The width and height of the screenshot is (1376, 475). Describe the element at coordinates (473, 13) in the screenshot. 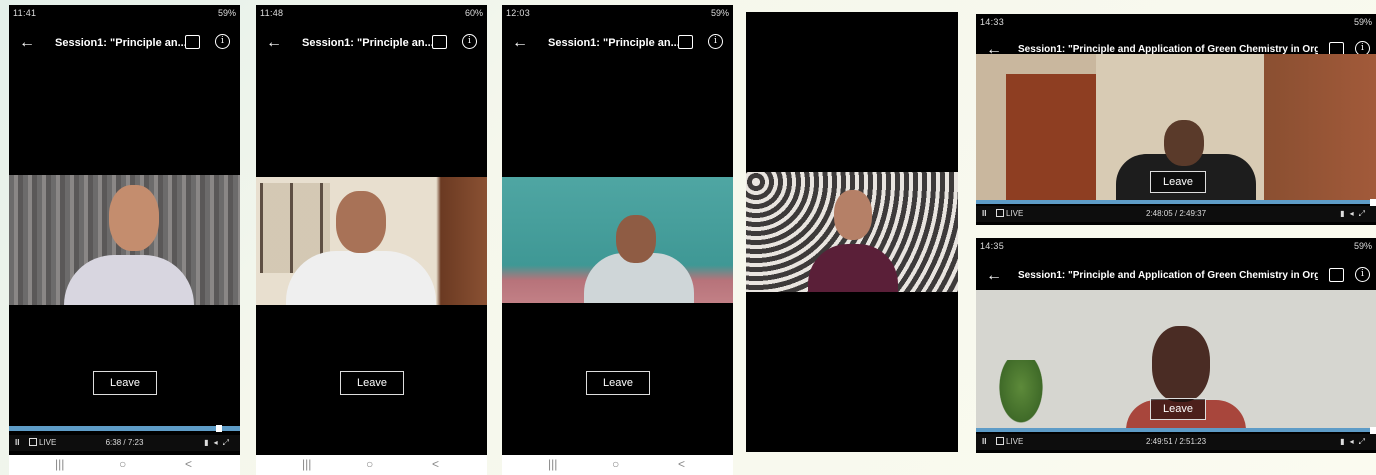

I see `battery-level: 60%` at that location.